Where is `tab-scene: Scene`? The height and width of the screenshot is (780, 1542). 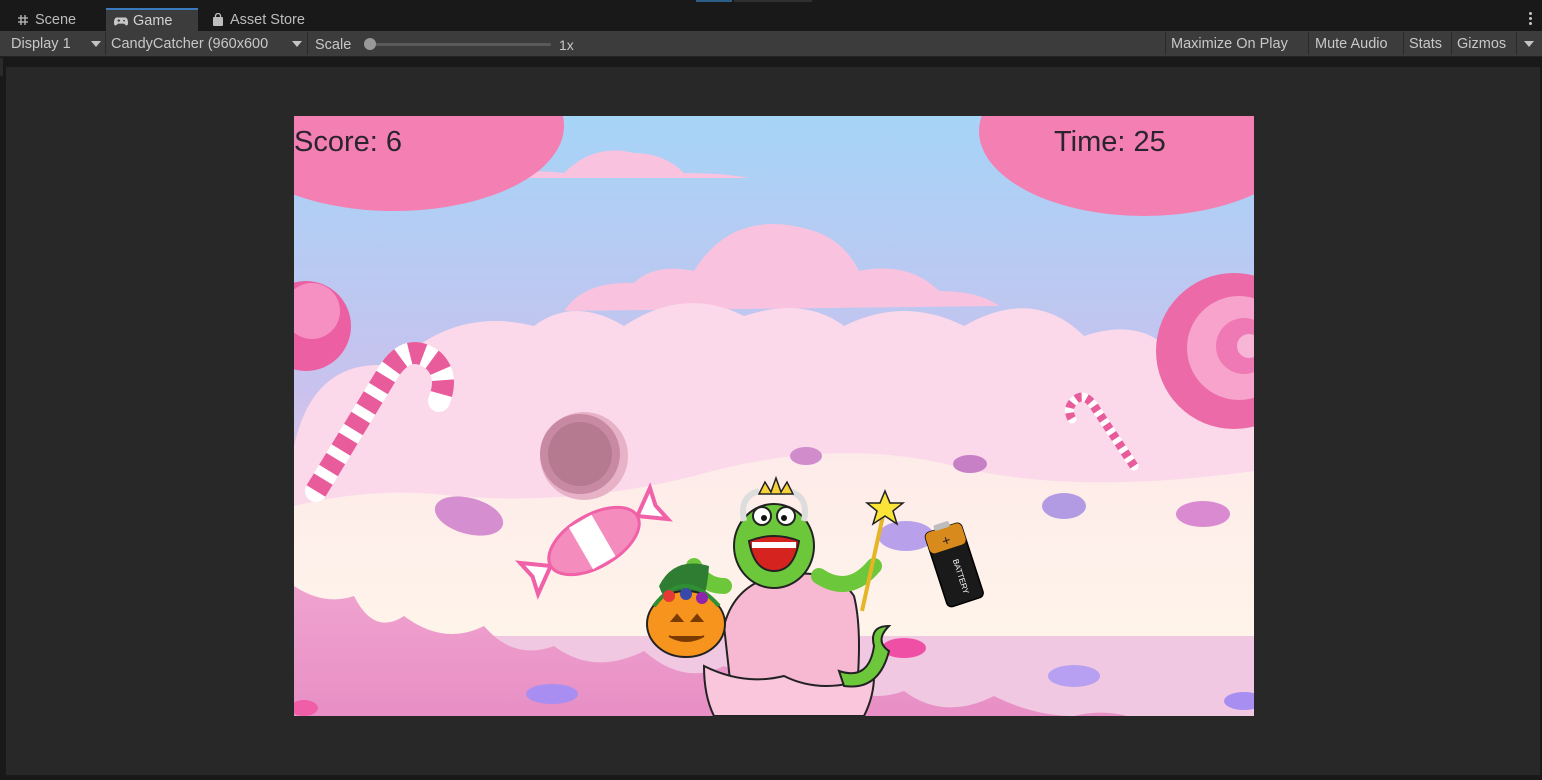 tab-scene: Scene is located at coordinates (56, 19).